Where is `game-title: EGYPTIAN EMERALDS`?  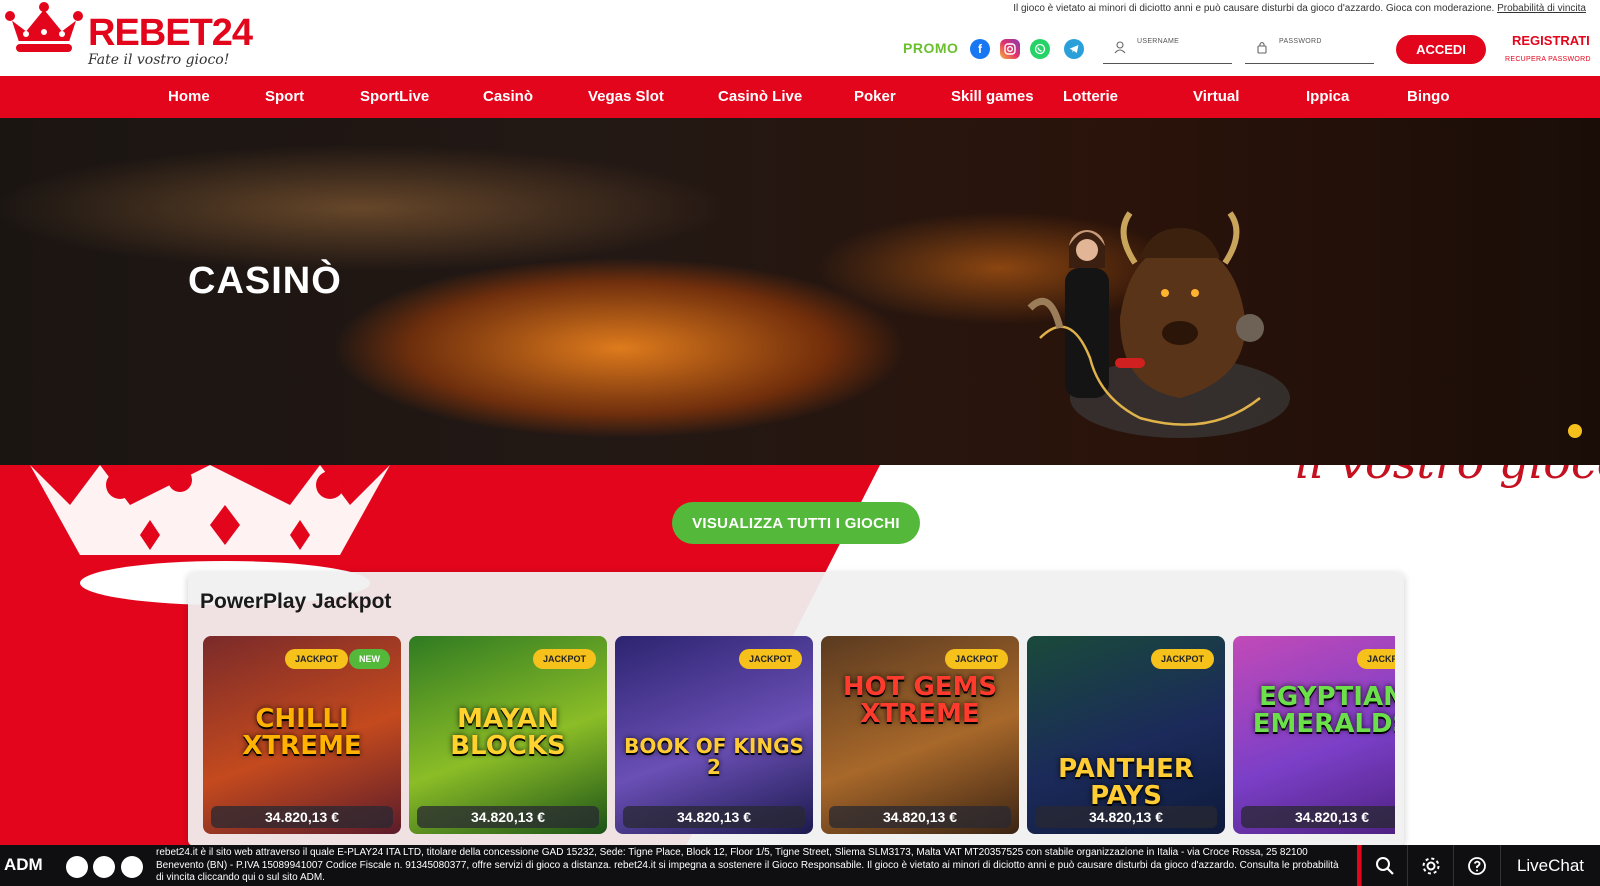 game-title: EGYPTIAN EMERALDS is located at coordinates (1323, 711).